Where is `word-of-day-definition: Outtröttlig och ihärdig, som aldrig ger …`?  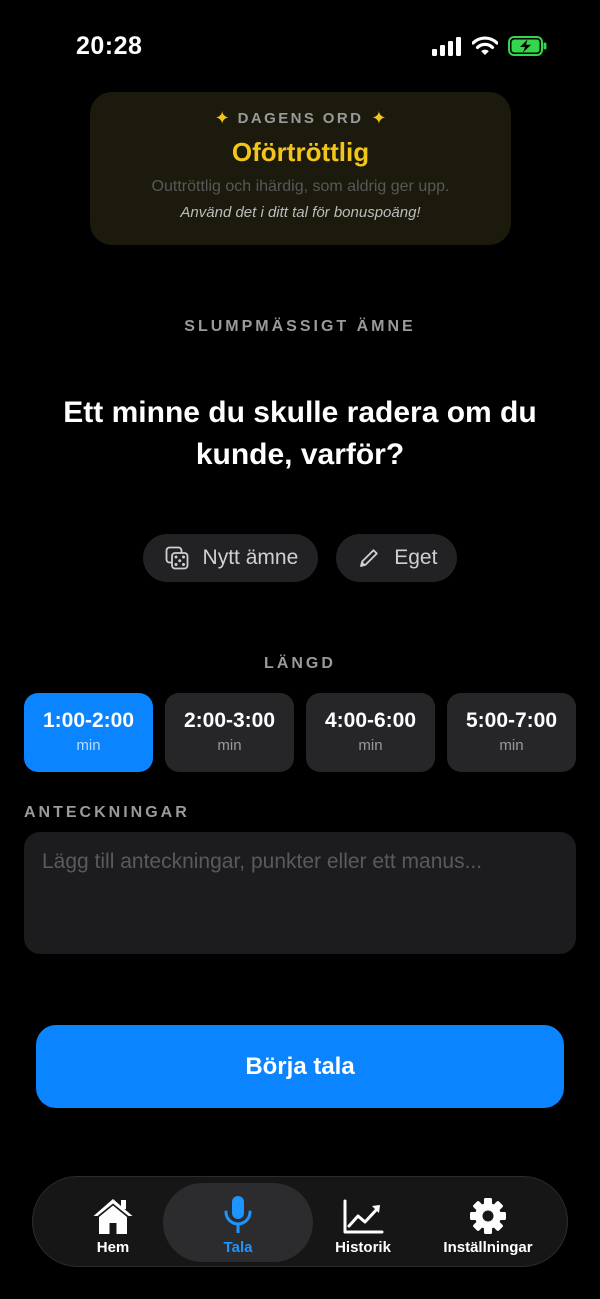 word-of-day-definition: Outtröttlig och ihärdig, som aldrig ger … is located at coordinates (300, 186).